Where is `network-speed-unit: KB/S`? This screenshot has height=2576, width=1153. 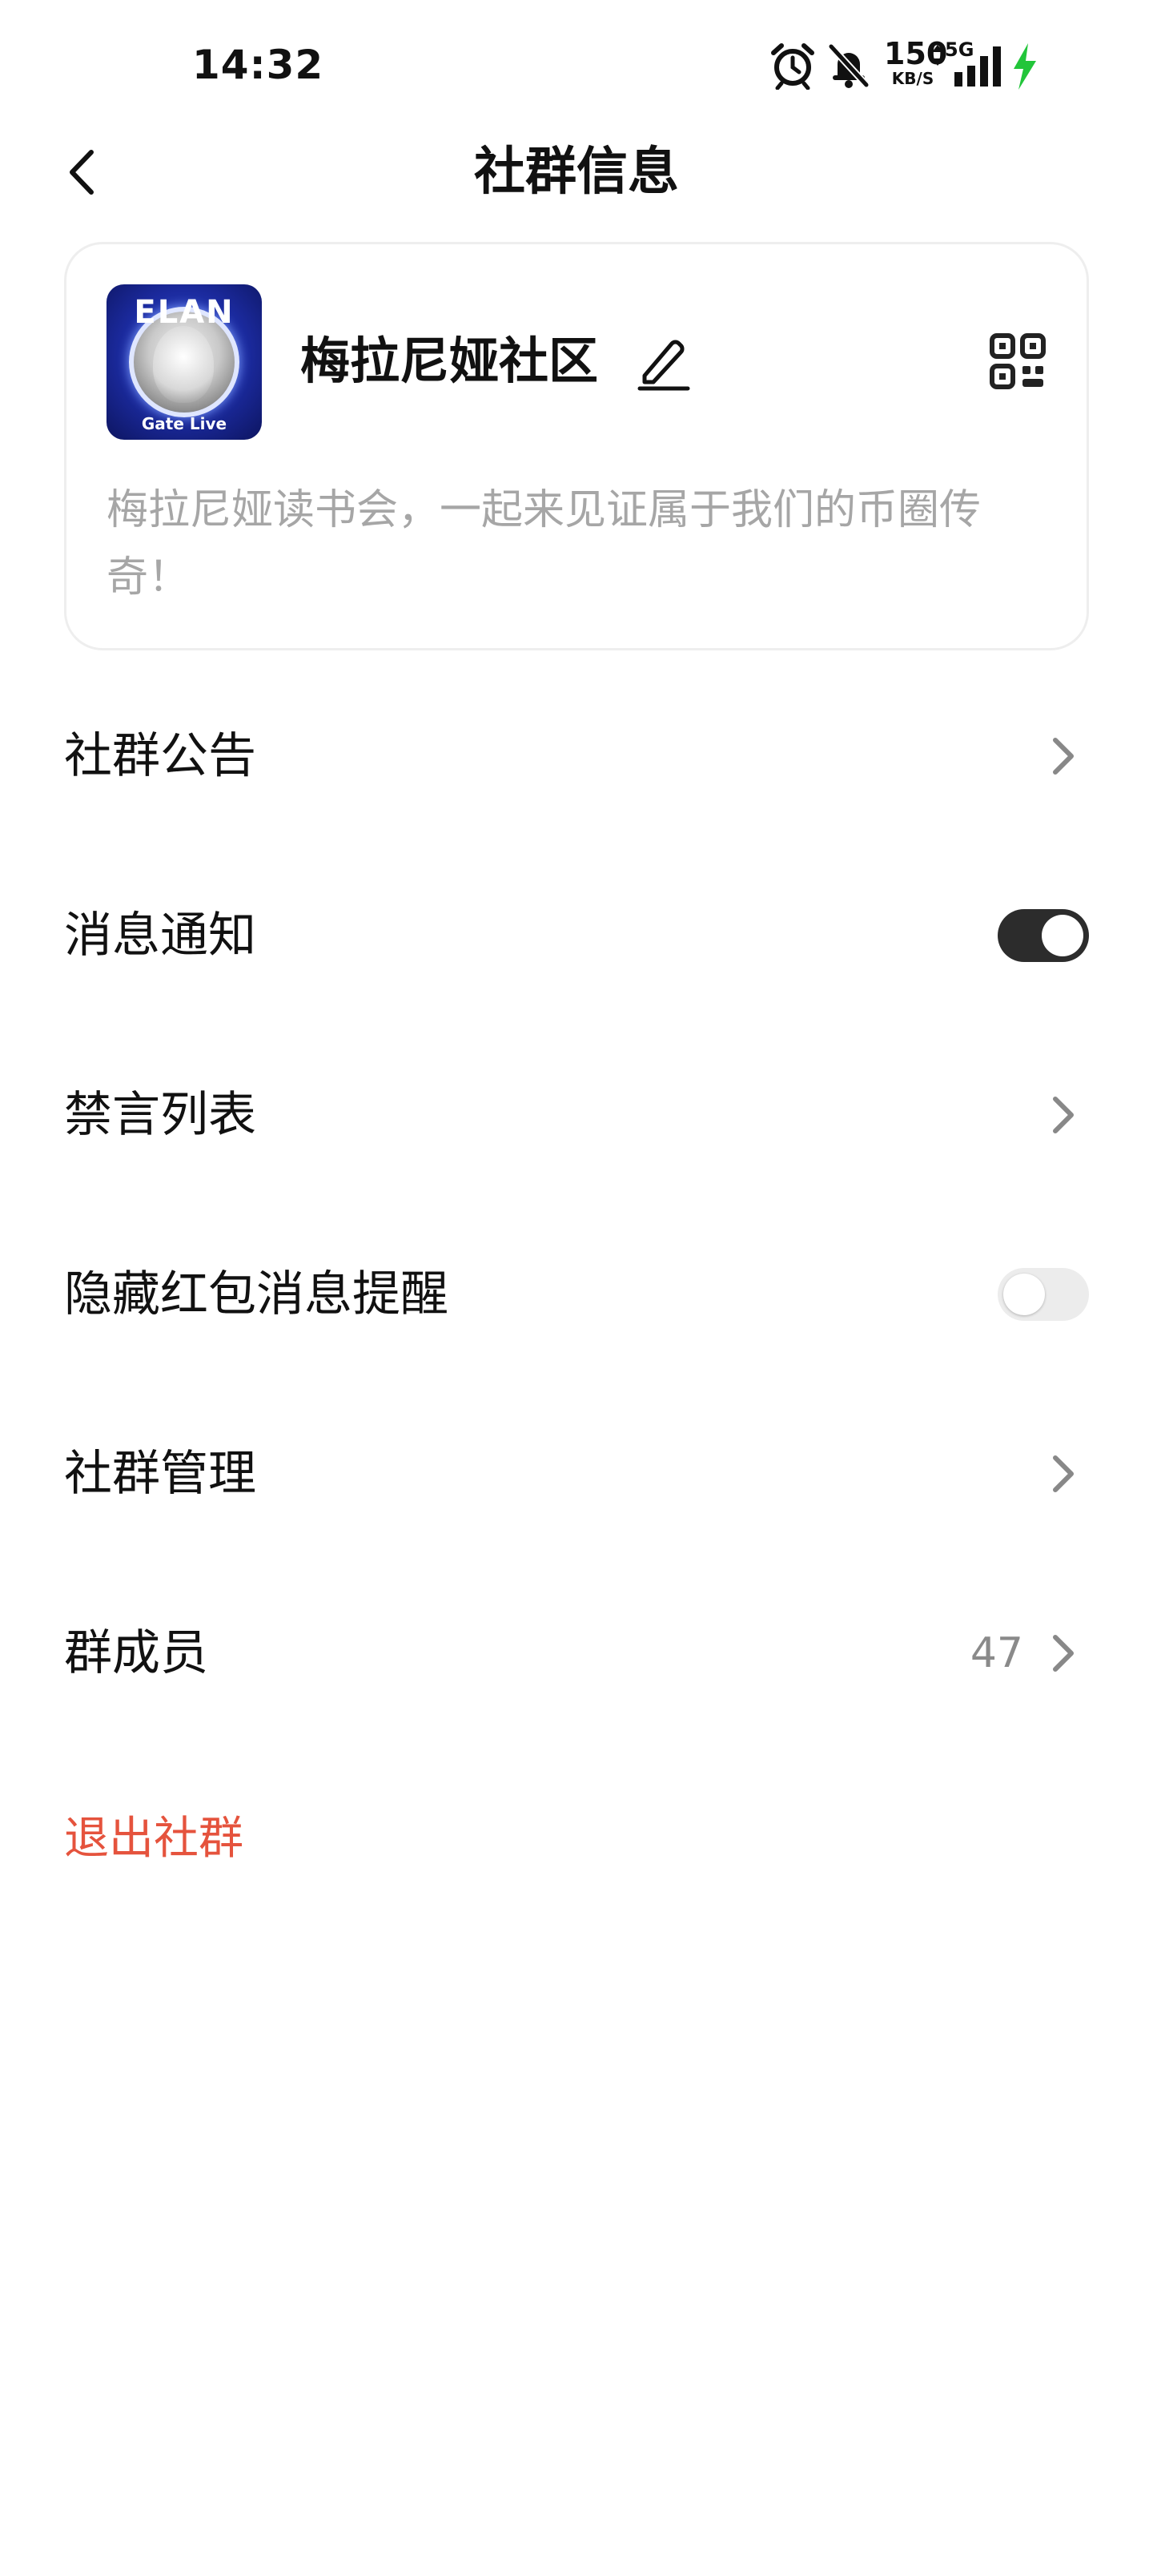
network-speed-unit: KB/S is located at coordinates (913, 79).